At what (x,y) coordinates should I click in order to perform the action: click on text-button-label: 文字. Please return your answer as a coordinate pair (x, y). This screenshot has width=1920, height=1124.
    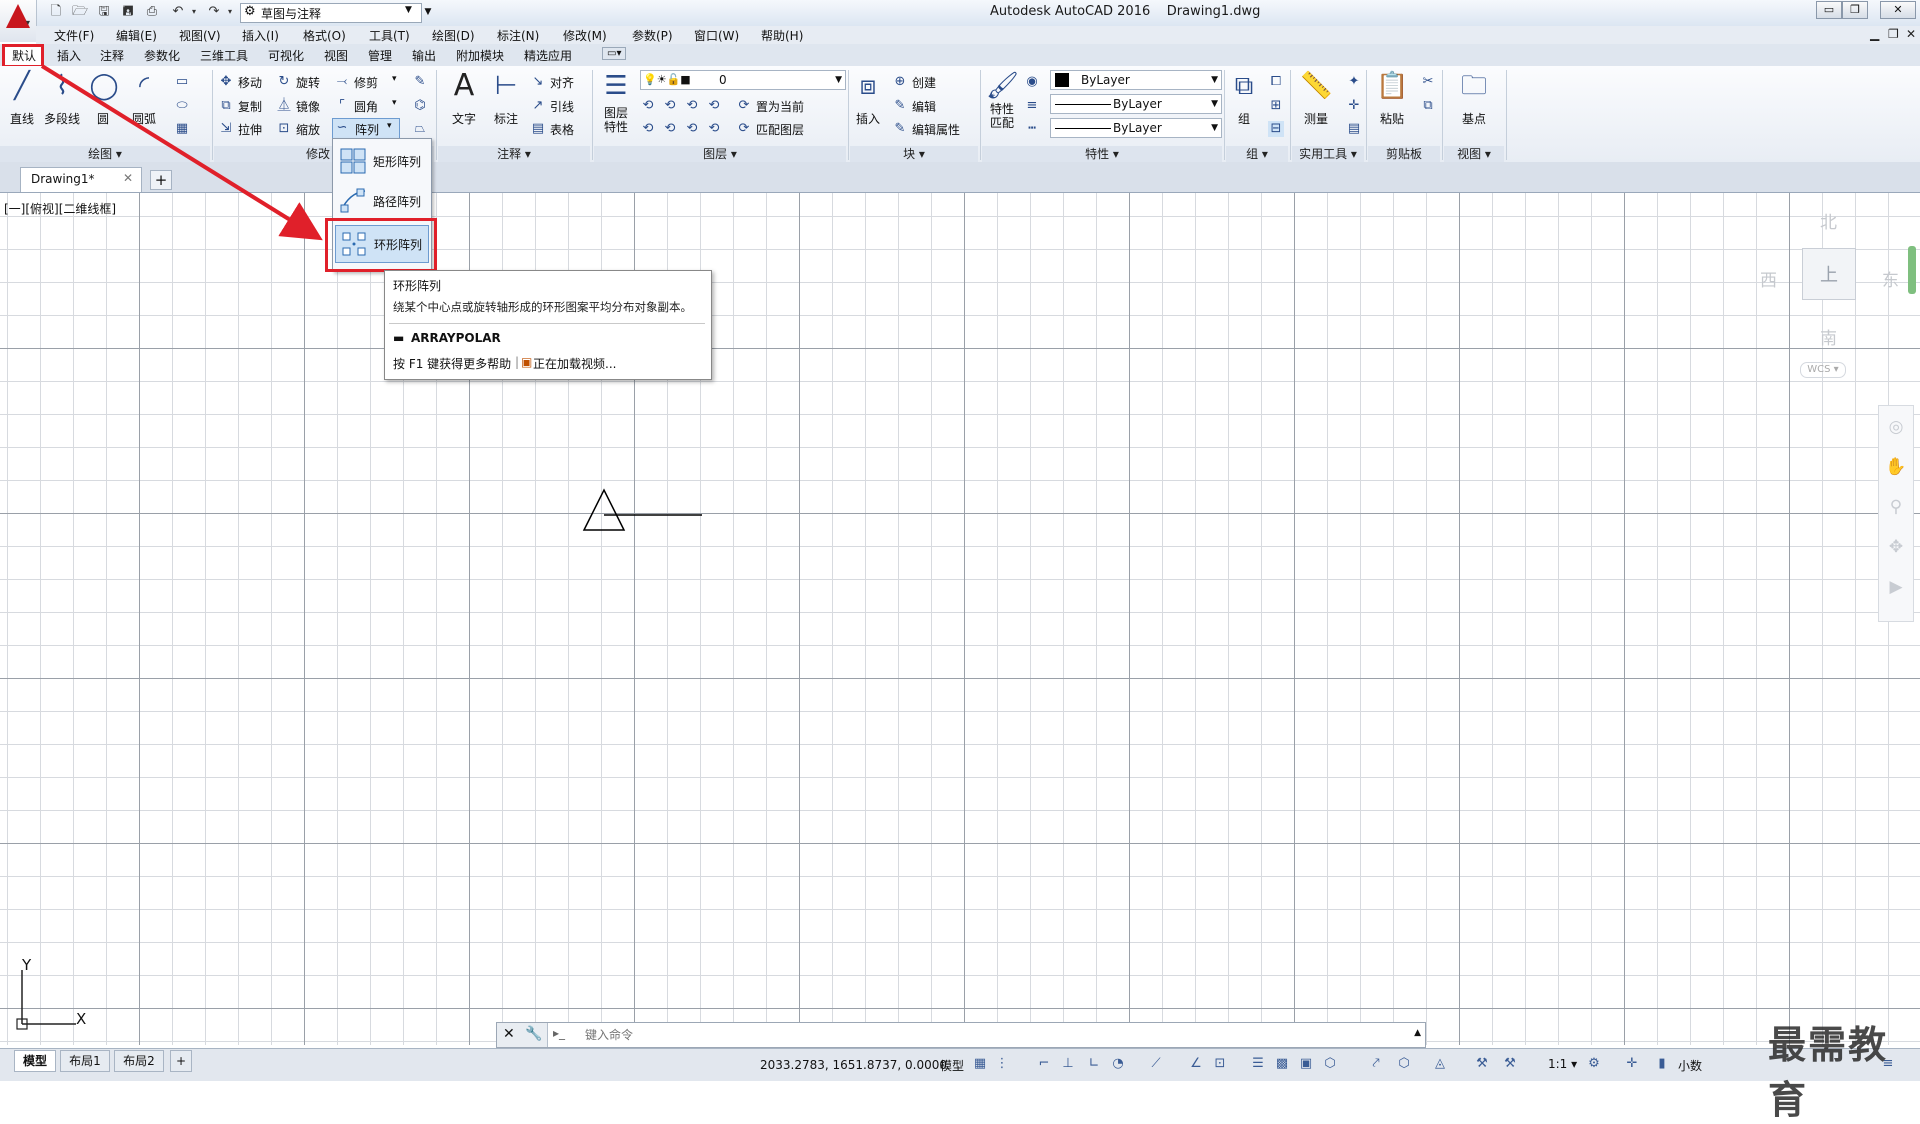
    Looking at the image, I should click on (464, 118).